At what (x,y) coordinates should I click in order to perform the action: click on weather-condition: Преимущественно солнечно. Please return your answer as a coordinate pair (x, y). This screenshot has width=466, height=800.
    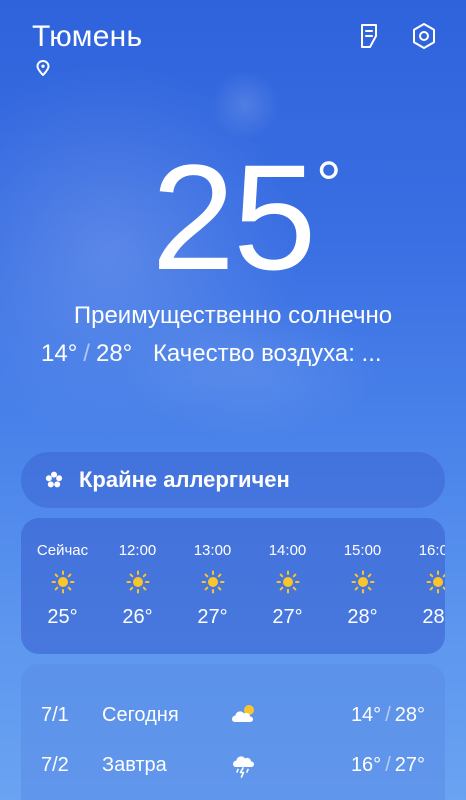
    Looking at the image, I should click on (233, 315).